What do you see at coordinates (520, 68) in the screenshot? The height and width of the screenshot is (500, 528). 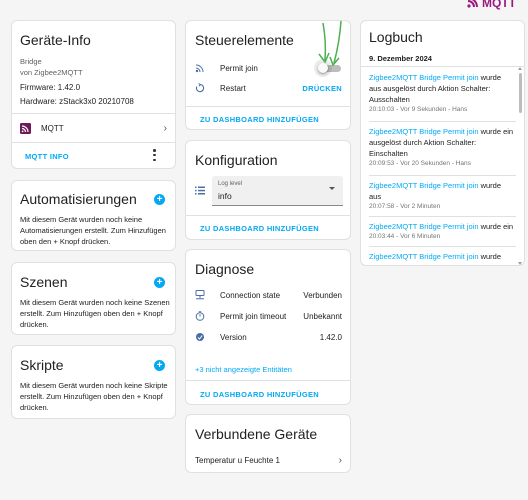 I see `scroll-up-icon` at bounding box center [520, 68].